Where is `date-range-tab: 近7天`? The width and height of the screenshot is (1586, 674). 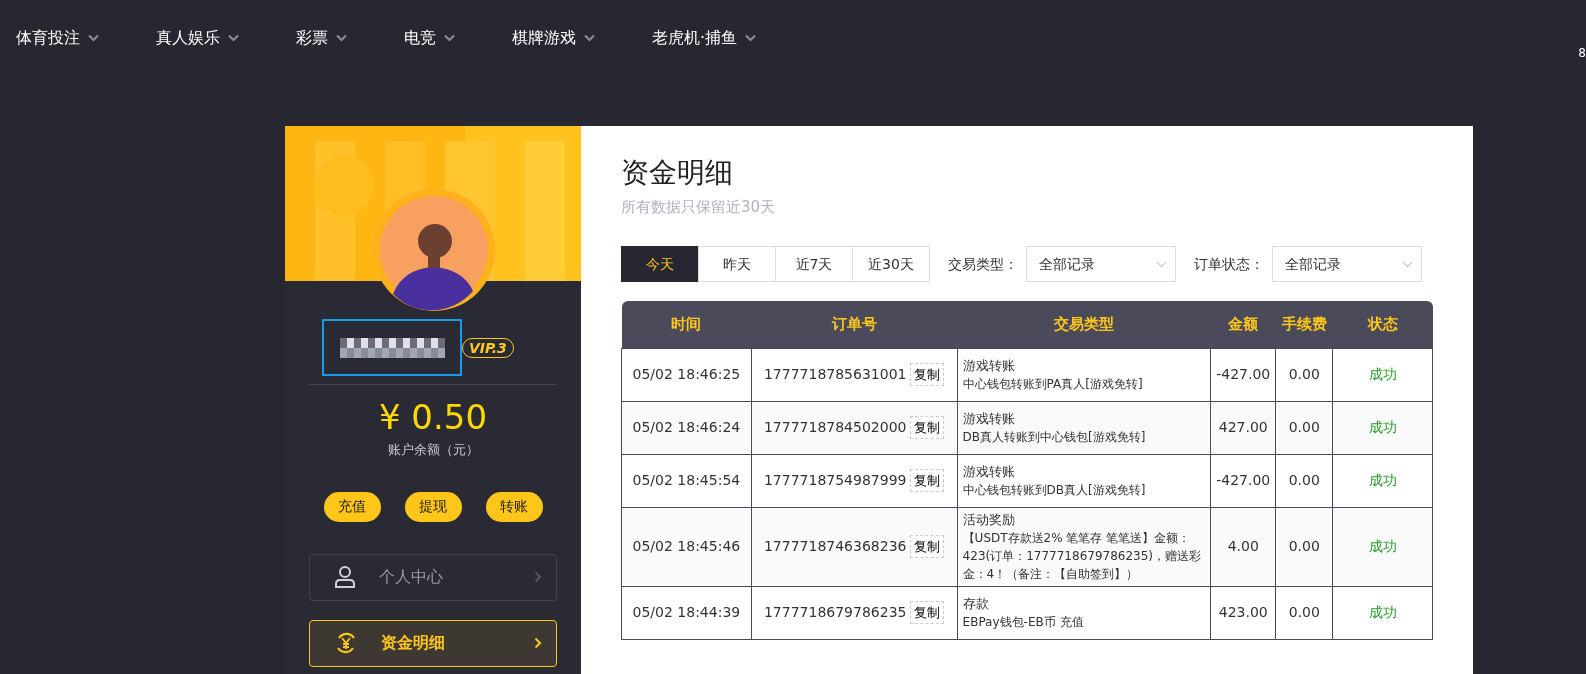 date-range-tab: 近7天 is located at coordinates (814, 264).